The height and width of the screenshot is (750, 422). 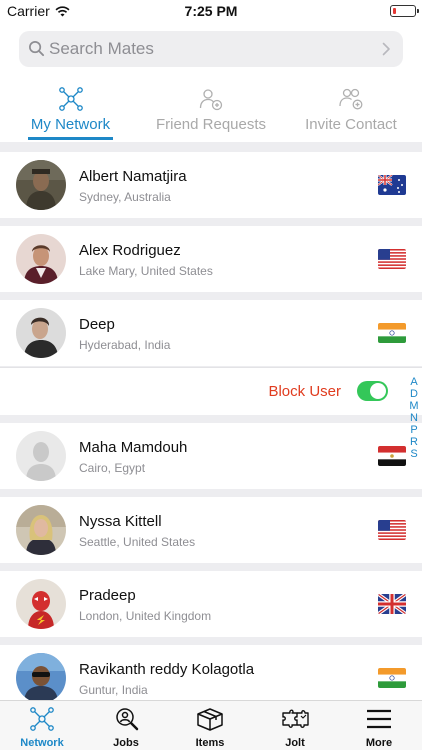 I want to click on index-letter: S, so click(x=413, y=454).